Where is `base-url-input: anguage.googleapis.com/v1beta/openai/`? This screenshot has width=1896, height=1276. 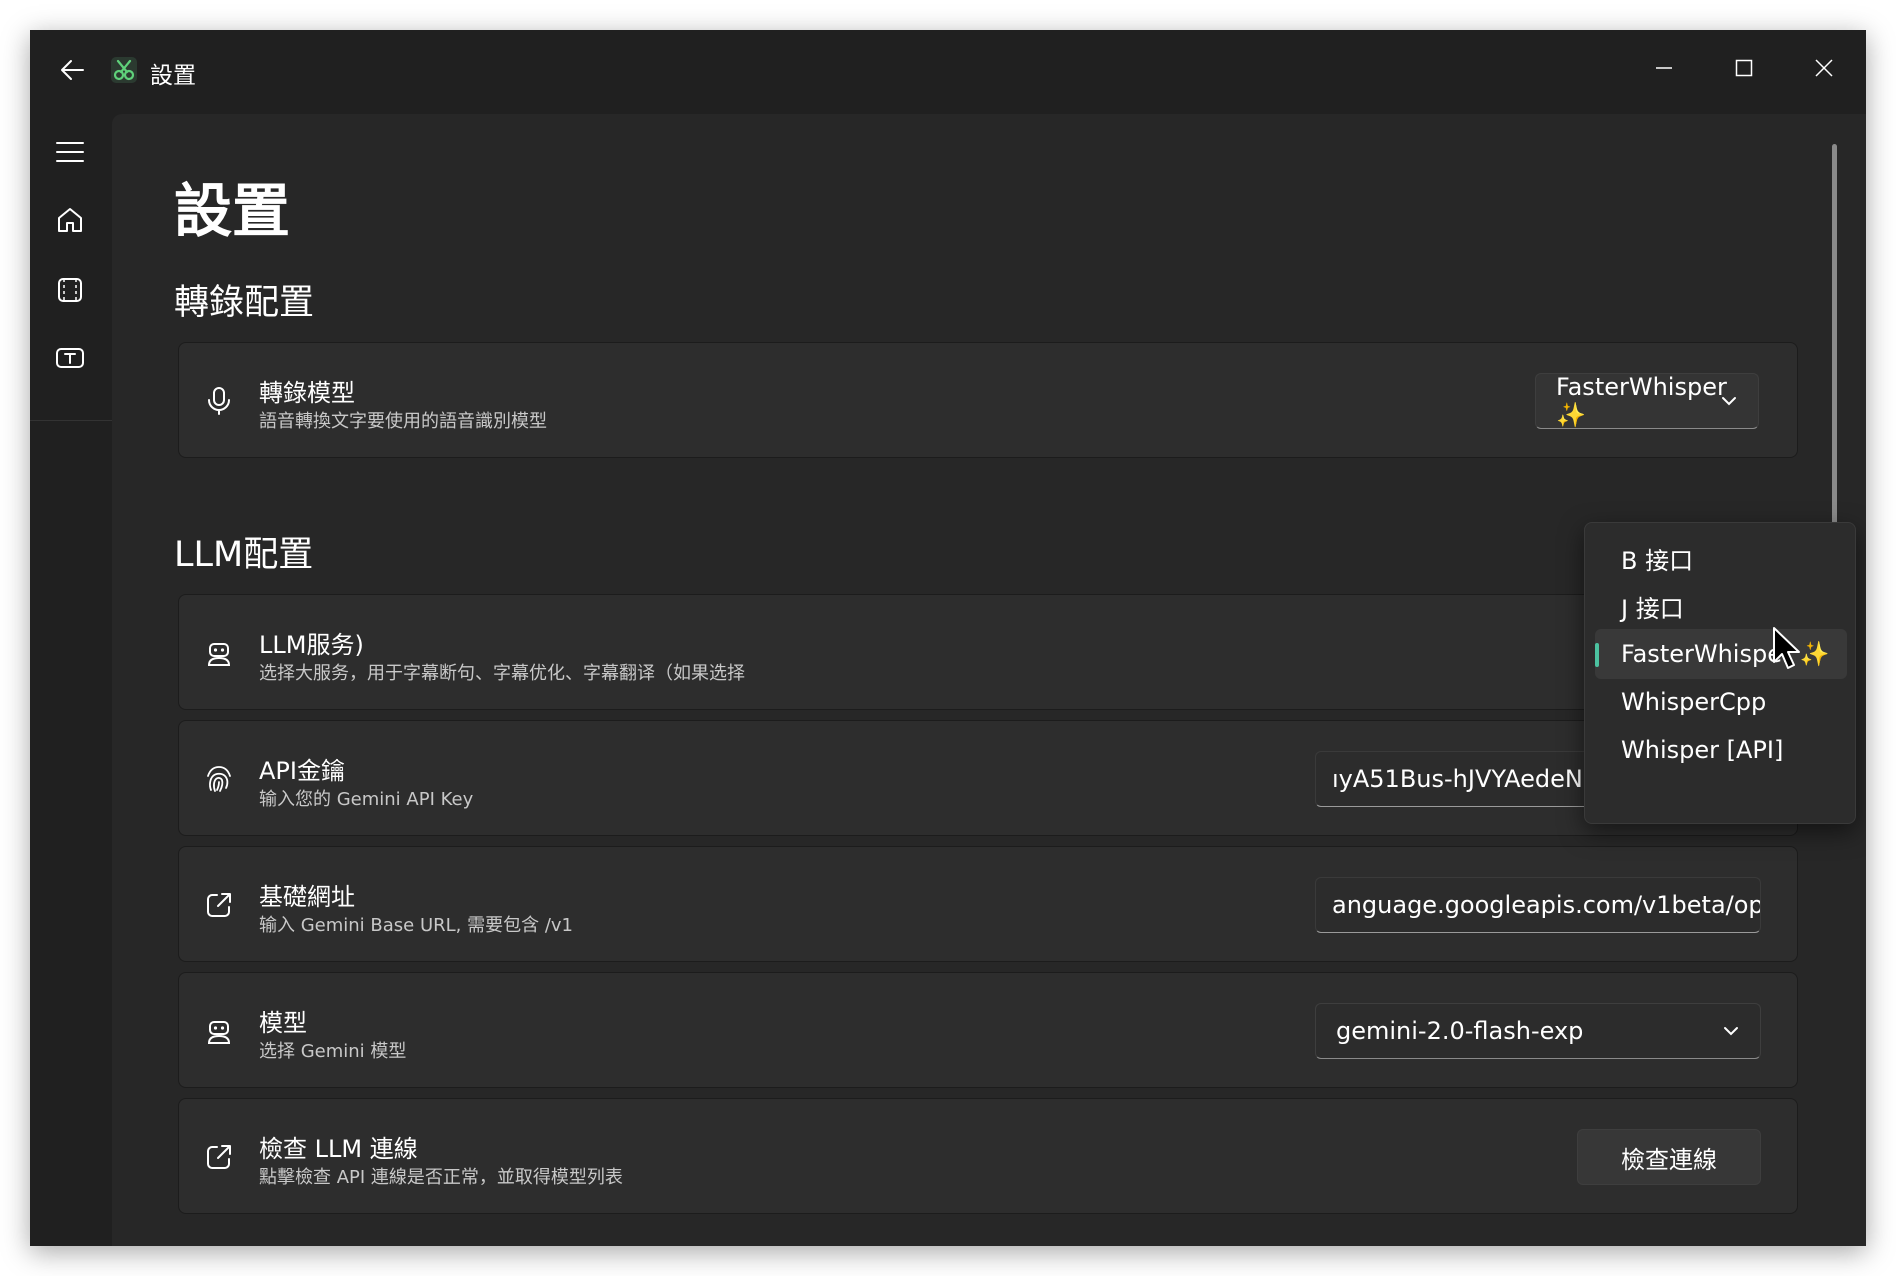 base-url-input: anguage.googleapis.com/v1beta/openai/ is located at coordinates (1538, 905).